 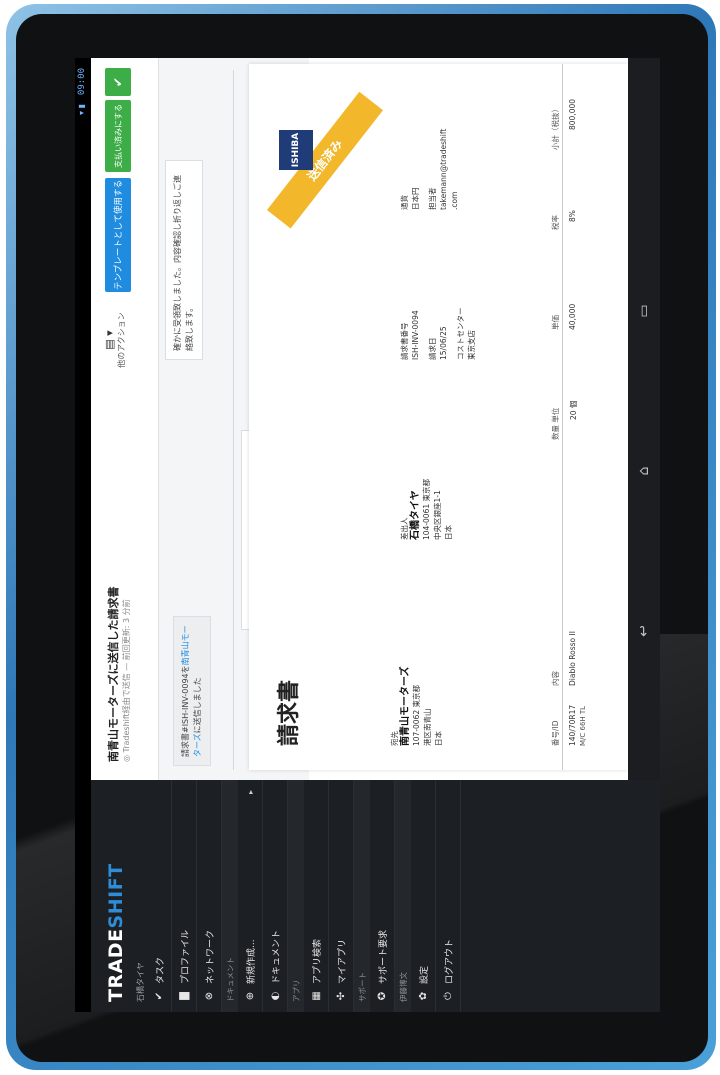 I want to click on mark-paid-button: 支払い済みにする, so click(x=118, y=136).